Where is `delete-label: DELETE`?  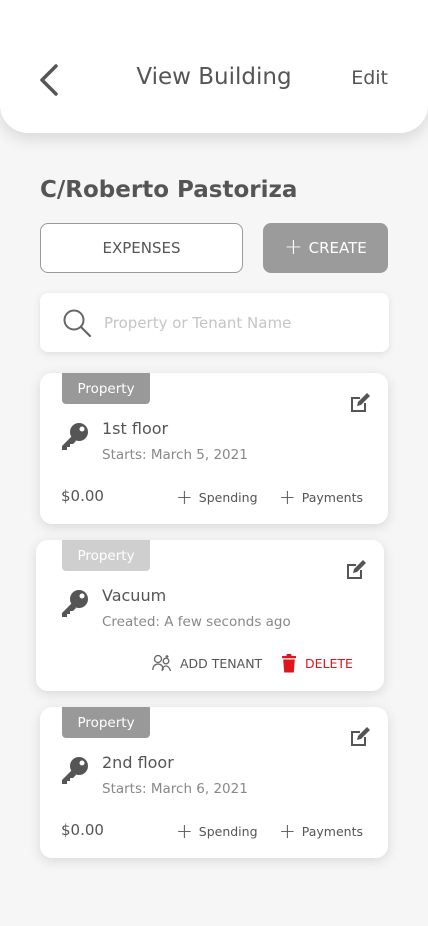
delete-label: DELETE is located at coordinates (329, 663).